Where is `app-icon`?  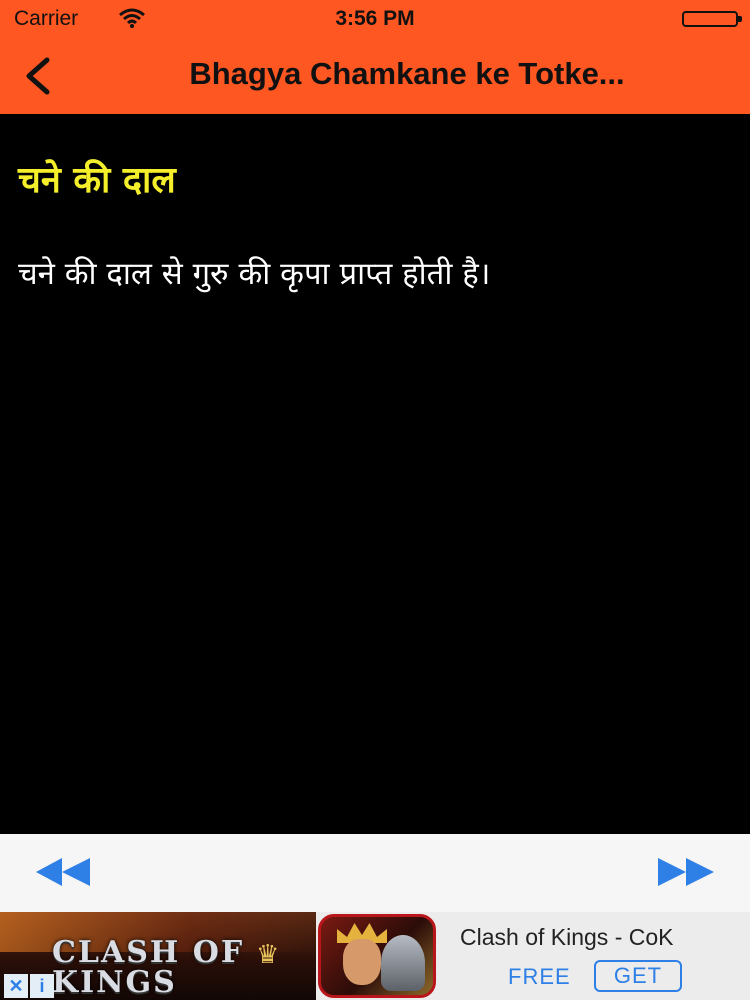
app-icon is located at coordinates (377, 956).